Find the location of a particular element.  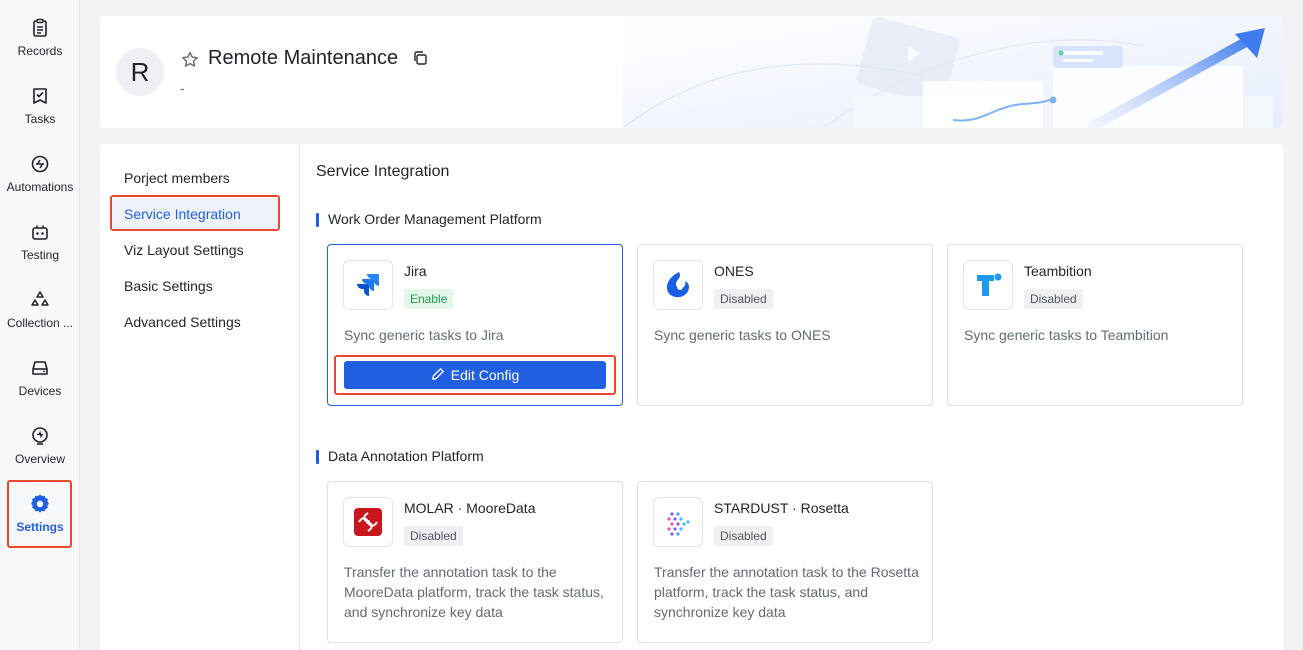

automation-icon is located at coordinates (40, 164).